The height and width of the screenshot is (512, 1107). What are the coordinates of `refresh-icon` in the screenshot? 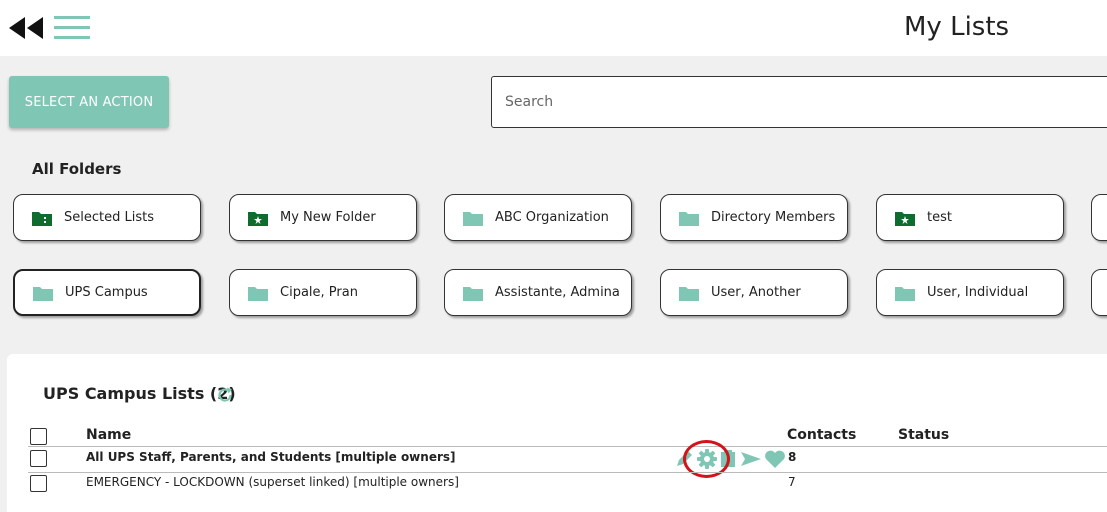 It's located at (225, 395).